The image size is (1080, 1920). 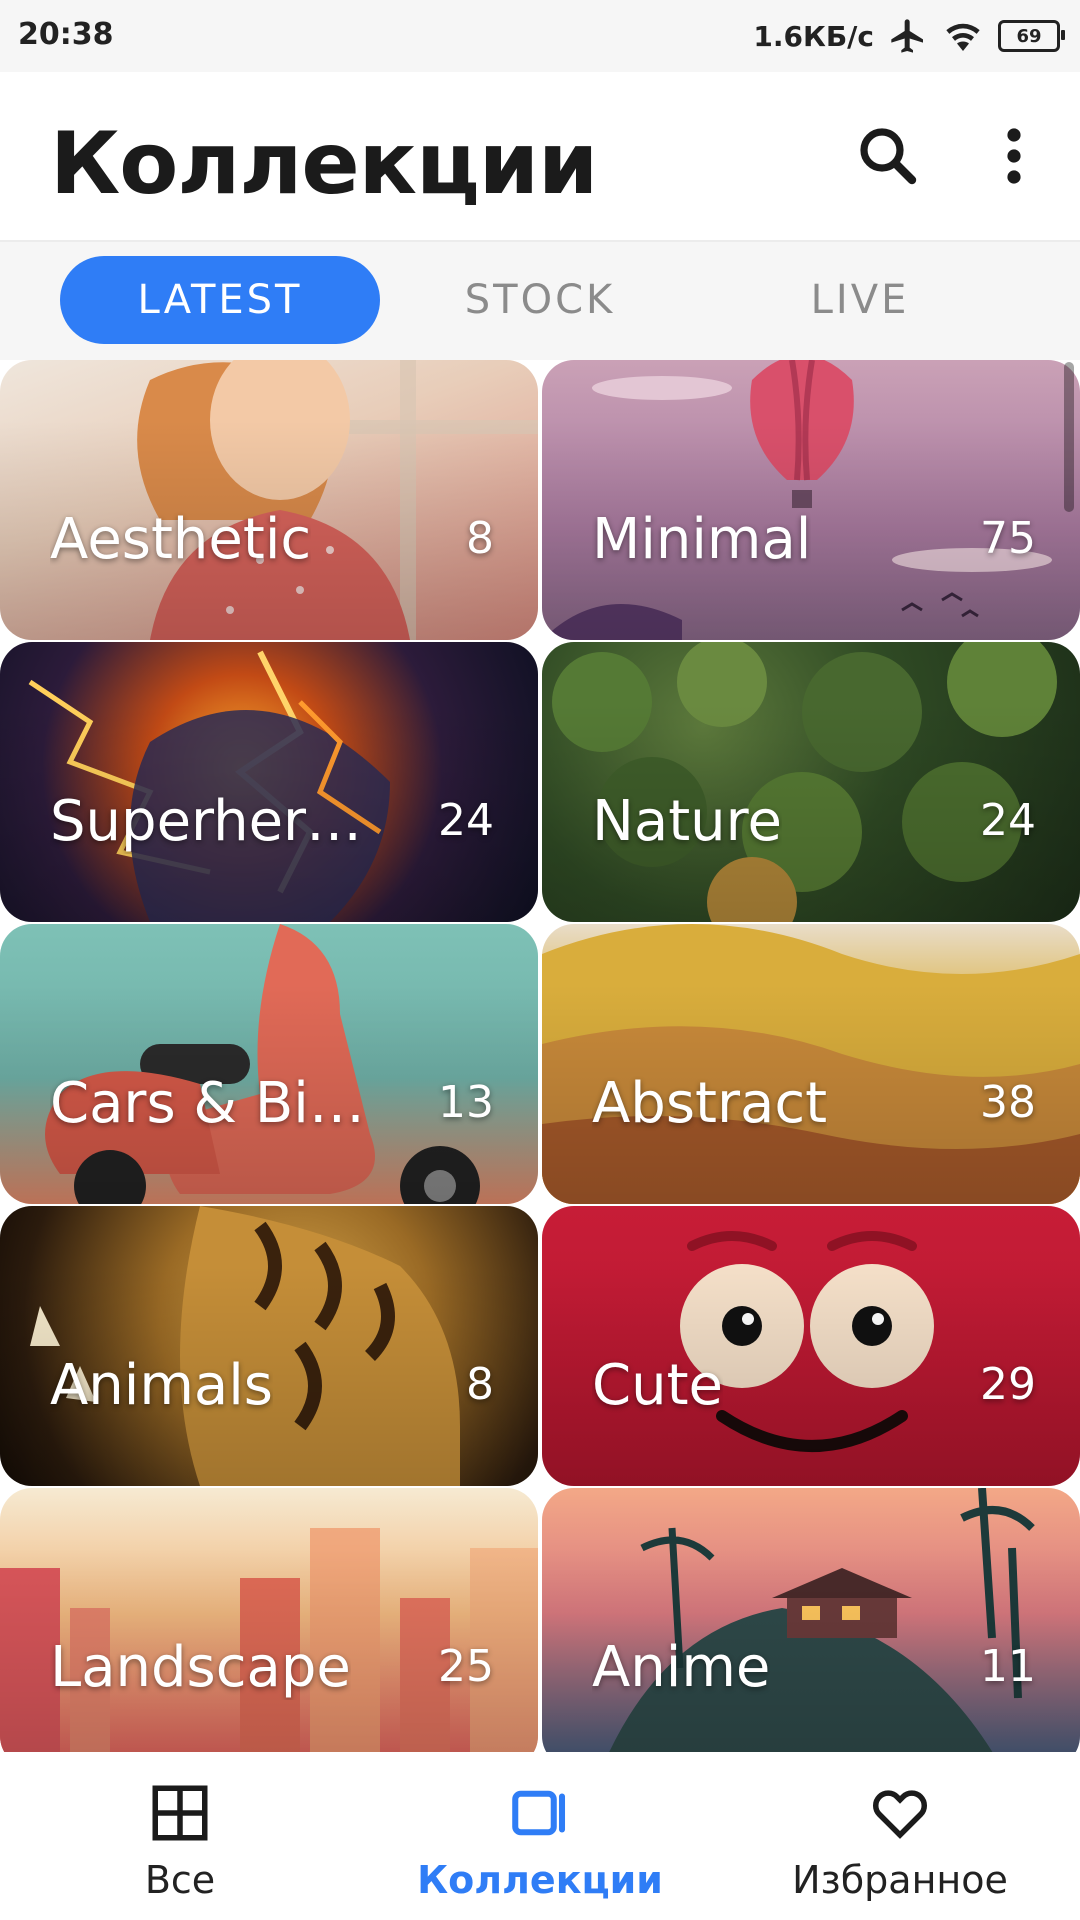 What do you see at coordinates (1008, 1102) in the screenshot?
I see `collection-count: 38` at bounding box center [1008, 1102].